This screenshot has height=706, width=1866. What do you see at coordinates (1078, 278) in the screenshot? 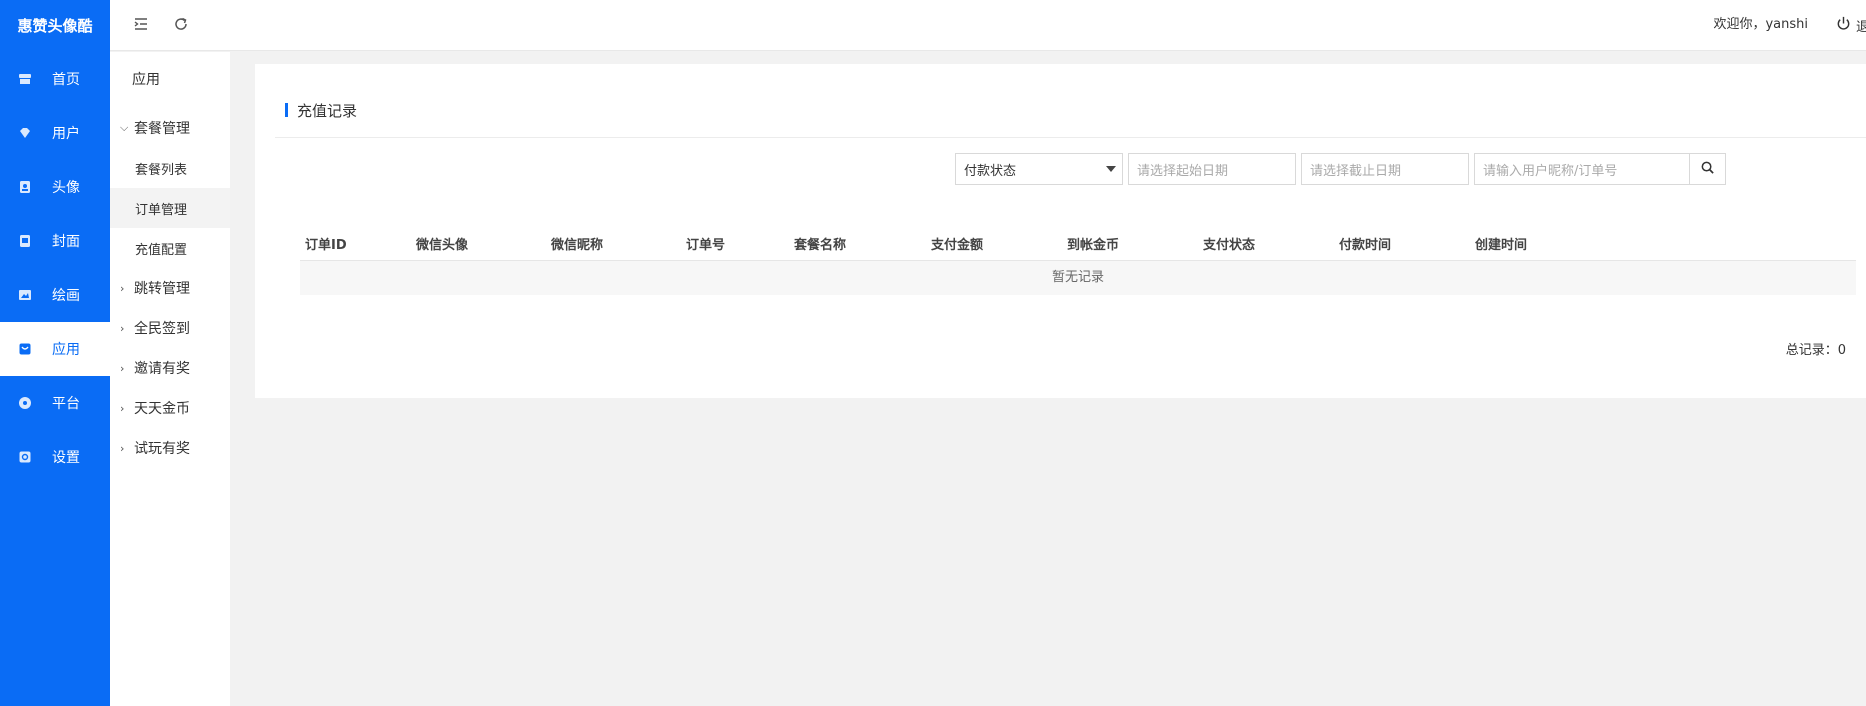
I see `empty-table-row: 暂无记录` at bounding box center [1078, 278].